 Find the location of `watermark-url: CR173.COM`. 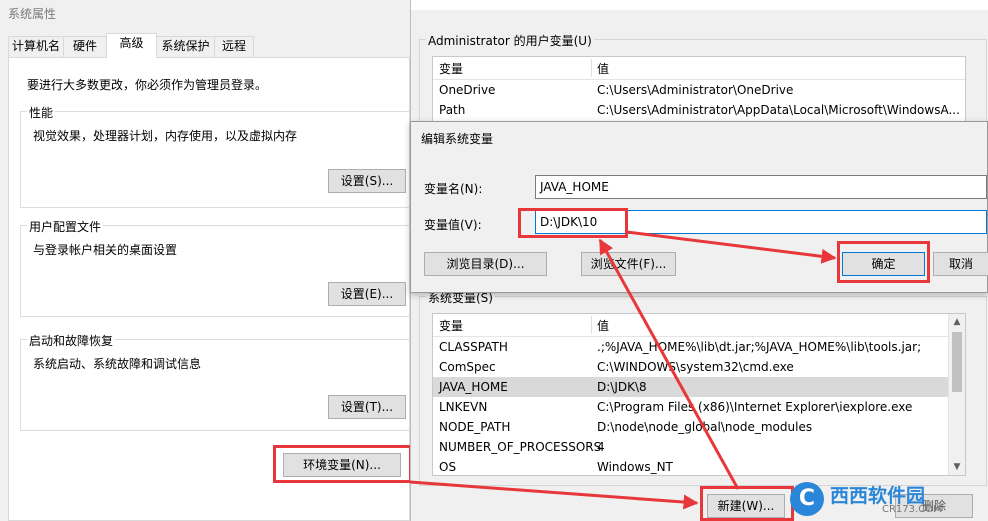

watermark-url: CR173.COM is located at coordinates (912, 509).